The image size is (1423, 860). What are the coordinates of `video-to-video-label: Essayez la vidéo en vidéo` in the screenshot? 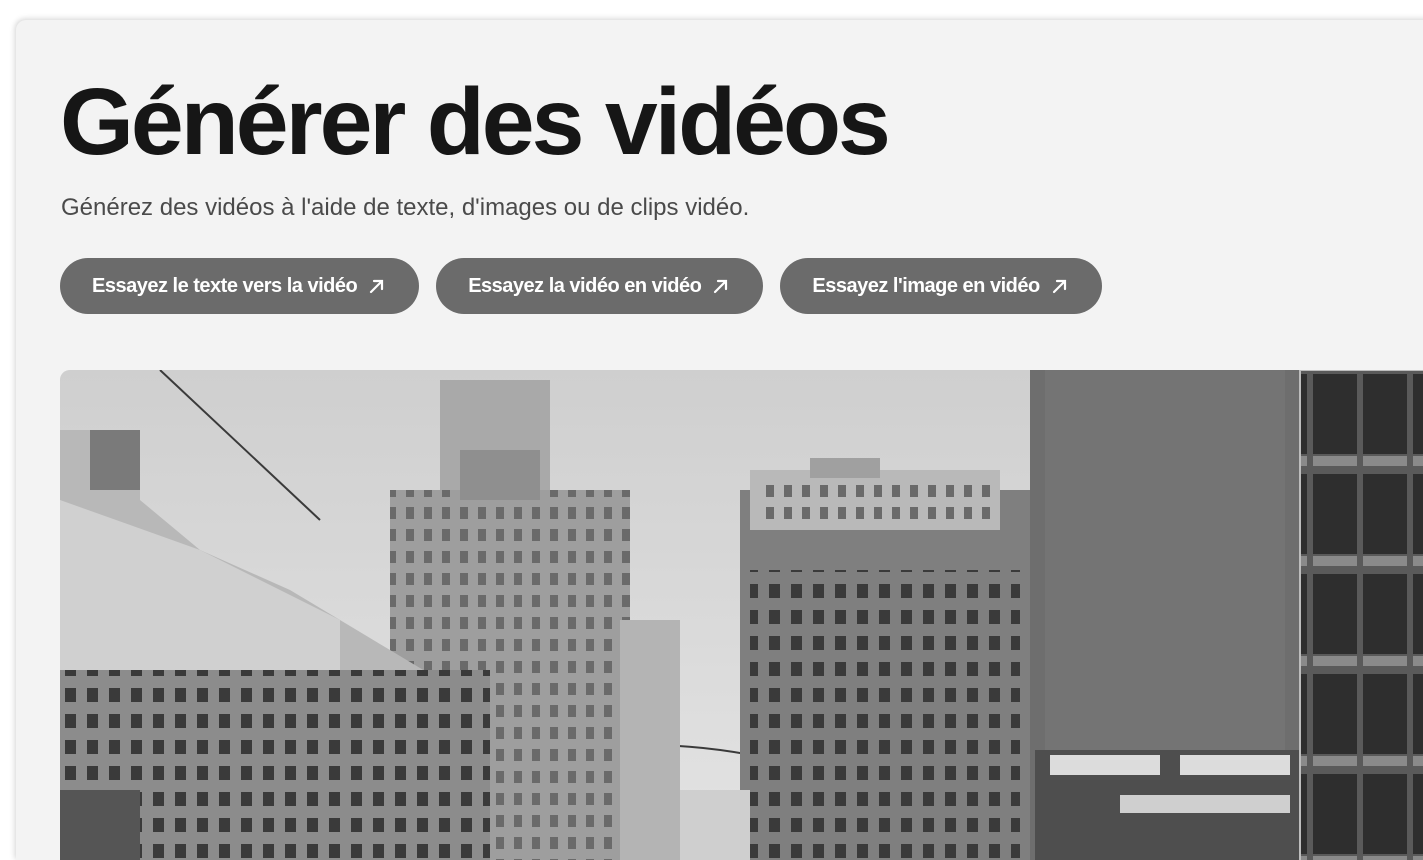 It's located at (585, 285).